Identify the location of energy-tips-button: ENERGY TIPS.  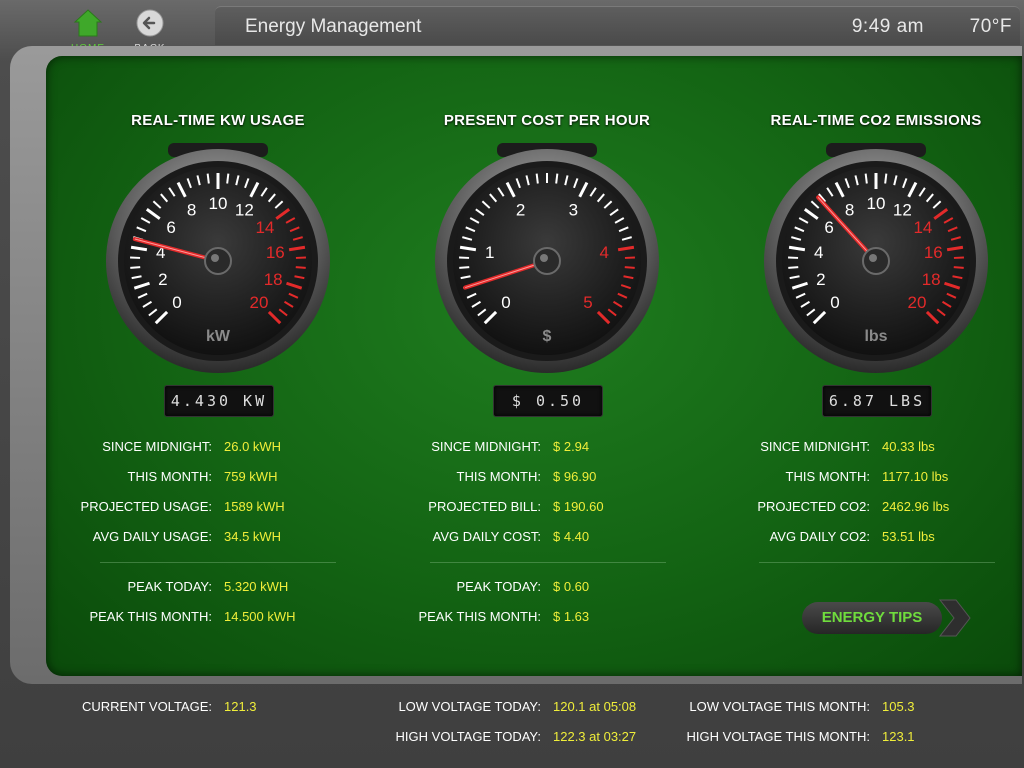
(886, 618).